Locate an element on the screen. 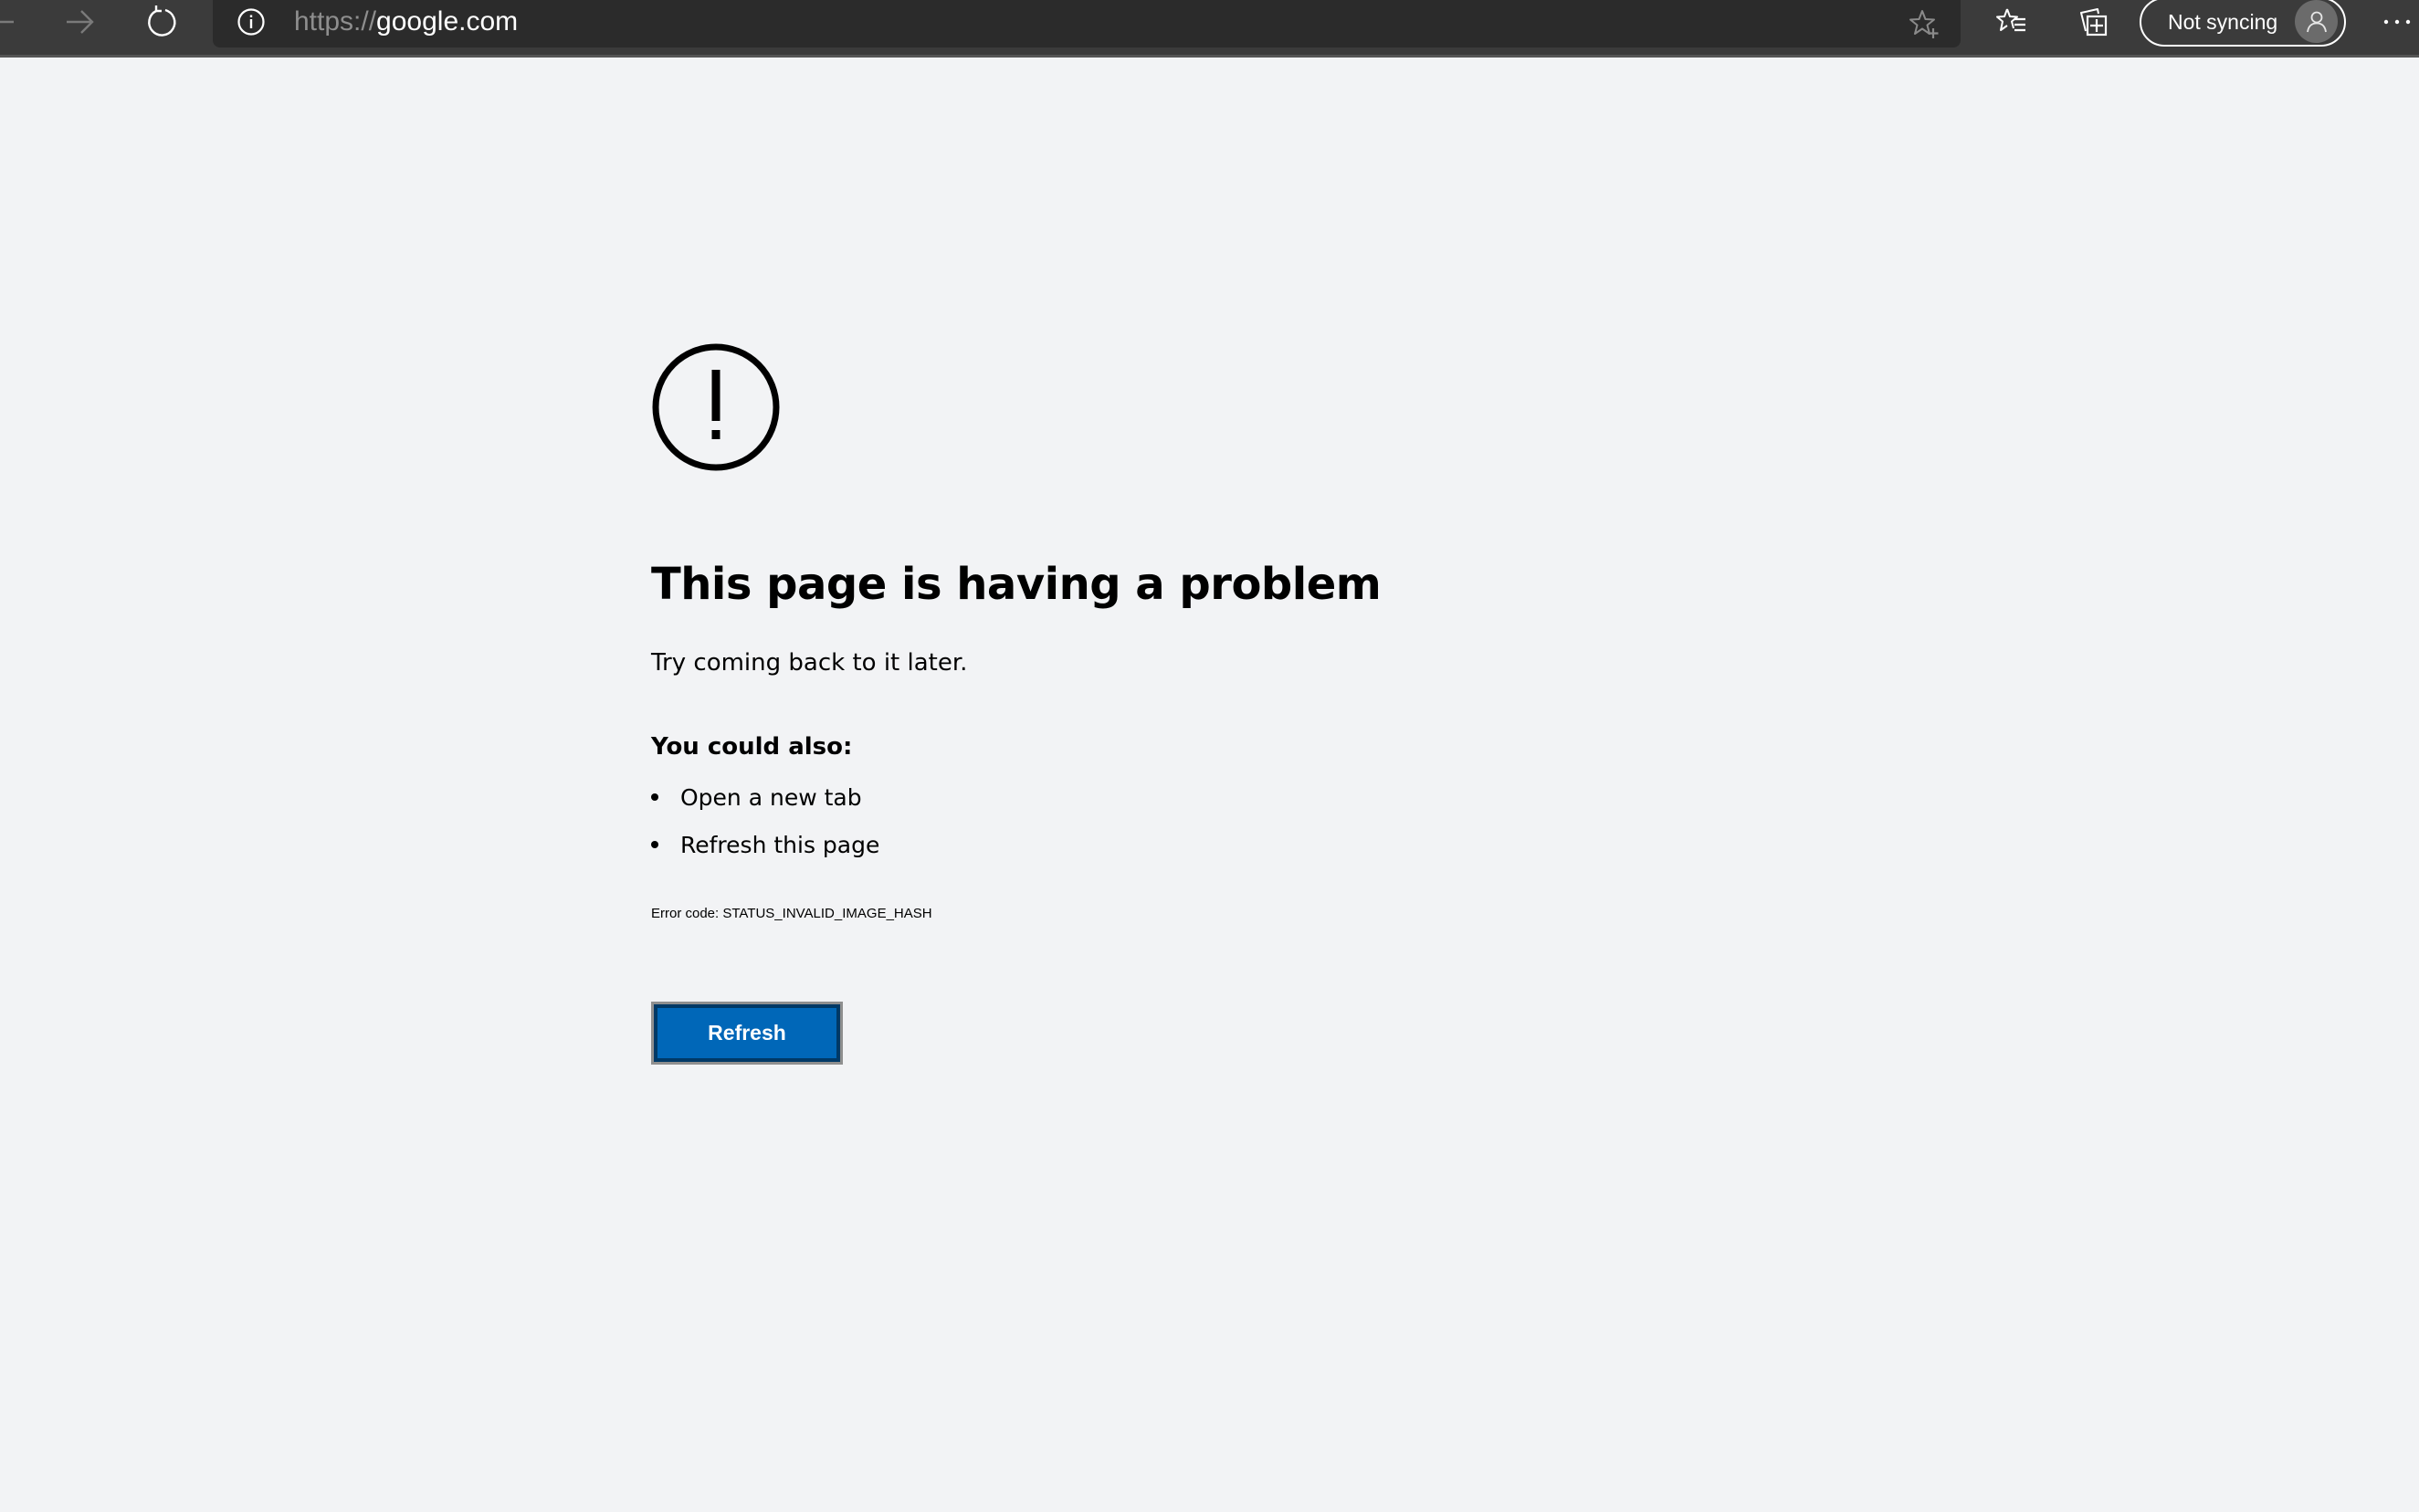  browser-toolbar: https://google.com Not syncing is located at coordinates (1209, 27).